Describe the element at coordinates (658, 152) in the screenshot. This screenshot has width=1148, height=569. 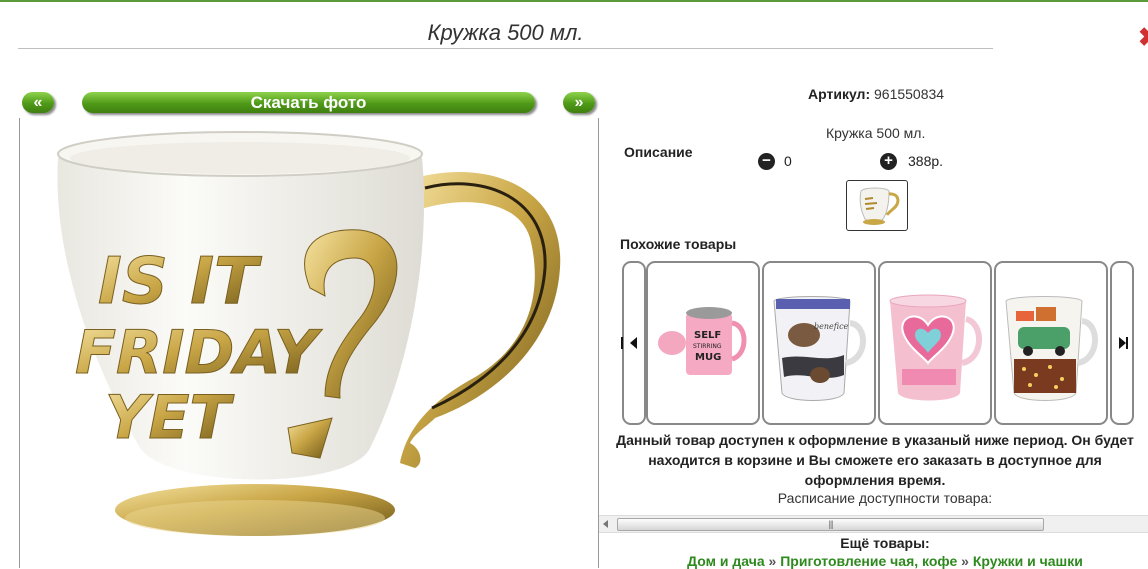
I see `description-label: Описание` at that location.